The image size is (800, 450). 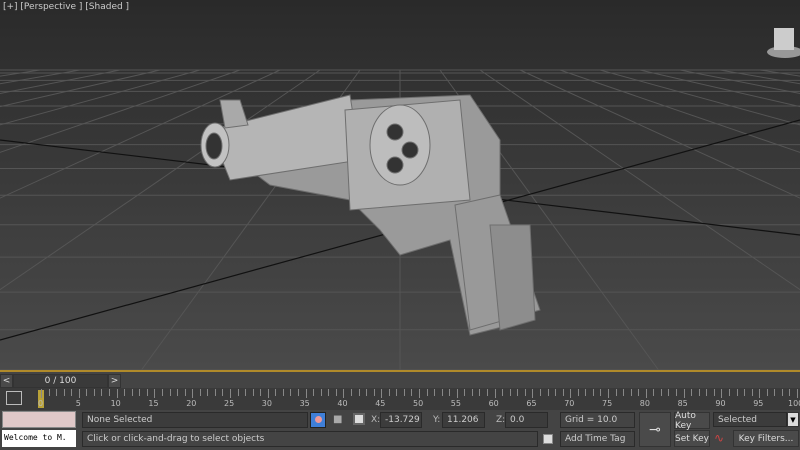 What do you see at coordinates (793, 419) in the screenshot?
I see `chevron-down-icon: ▼` at bounding box center [793, 419].